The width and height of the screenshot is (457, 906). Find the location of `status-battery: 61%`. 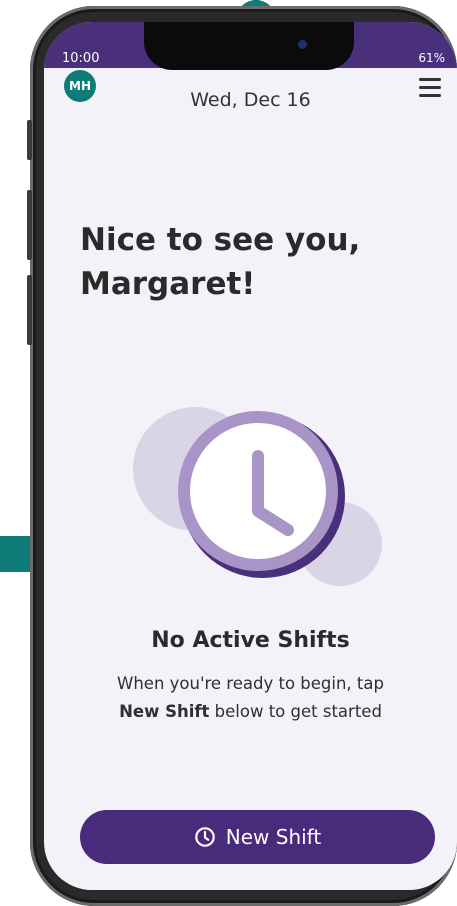

status-battery: 61% is located at coordinates (431, 58).